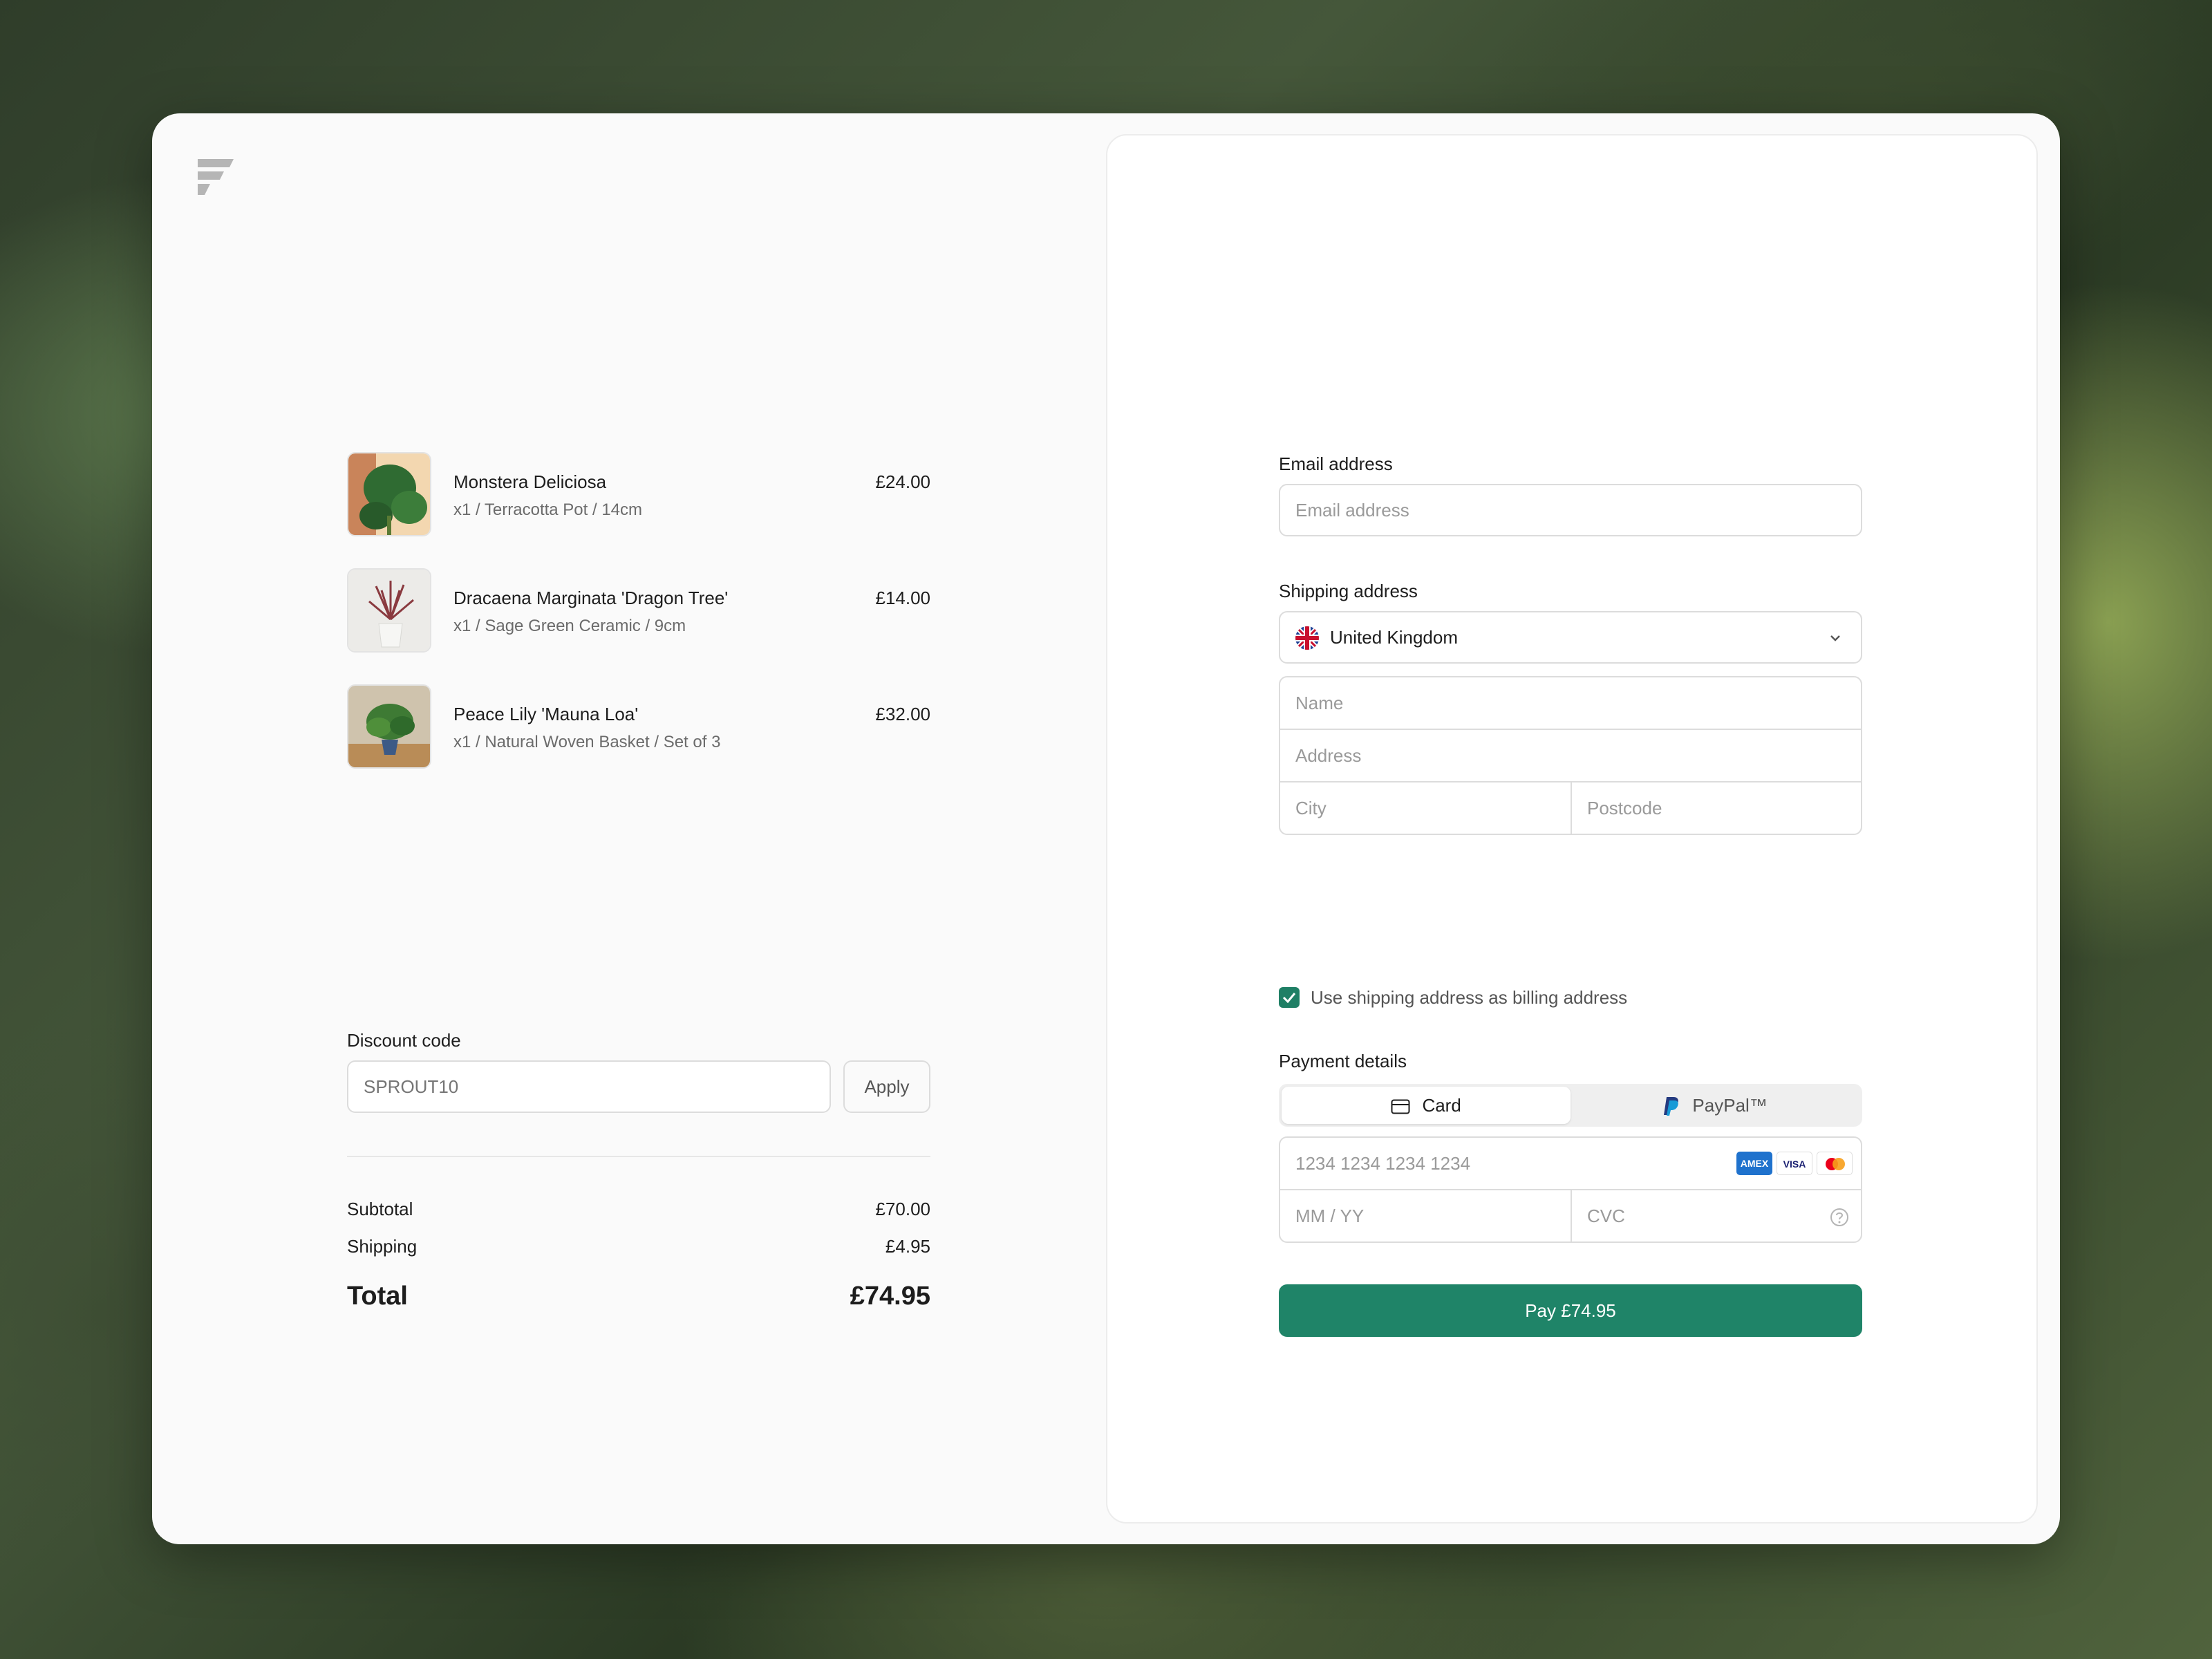 This screenshot has height=1659, width=2212. I want to click on total-value: £74.95, so click(890, 1296).